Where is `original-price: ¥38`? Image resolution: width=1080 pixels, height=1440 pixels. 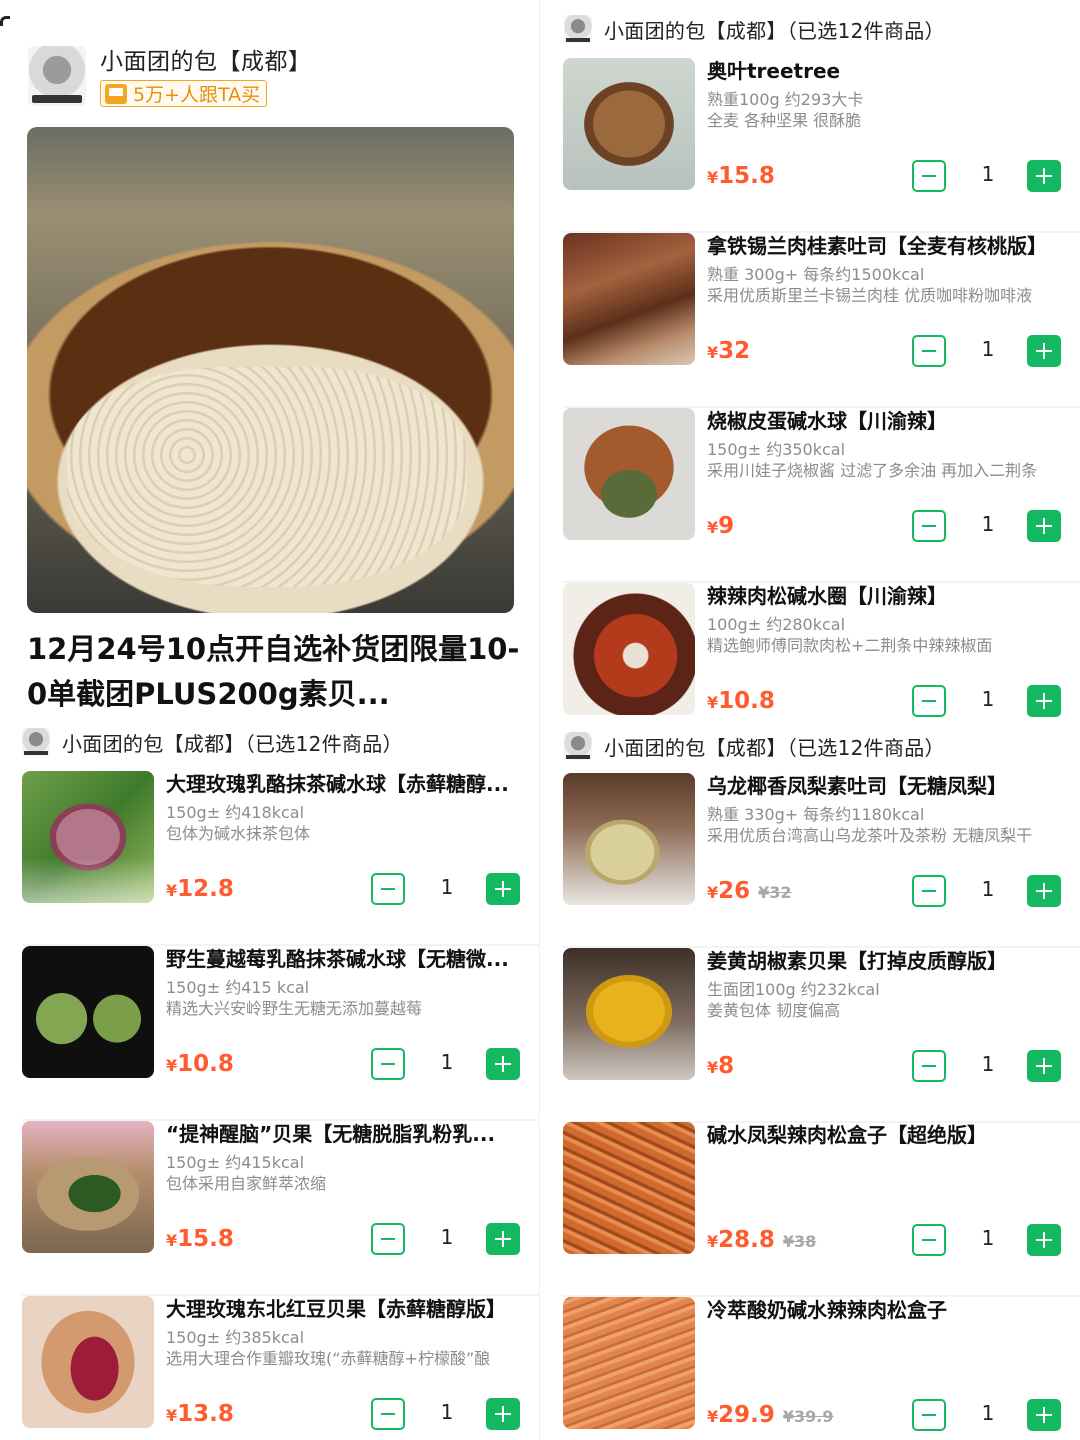 original-price: ¥38 is located at coordinates (799, 1241).